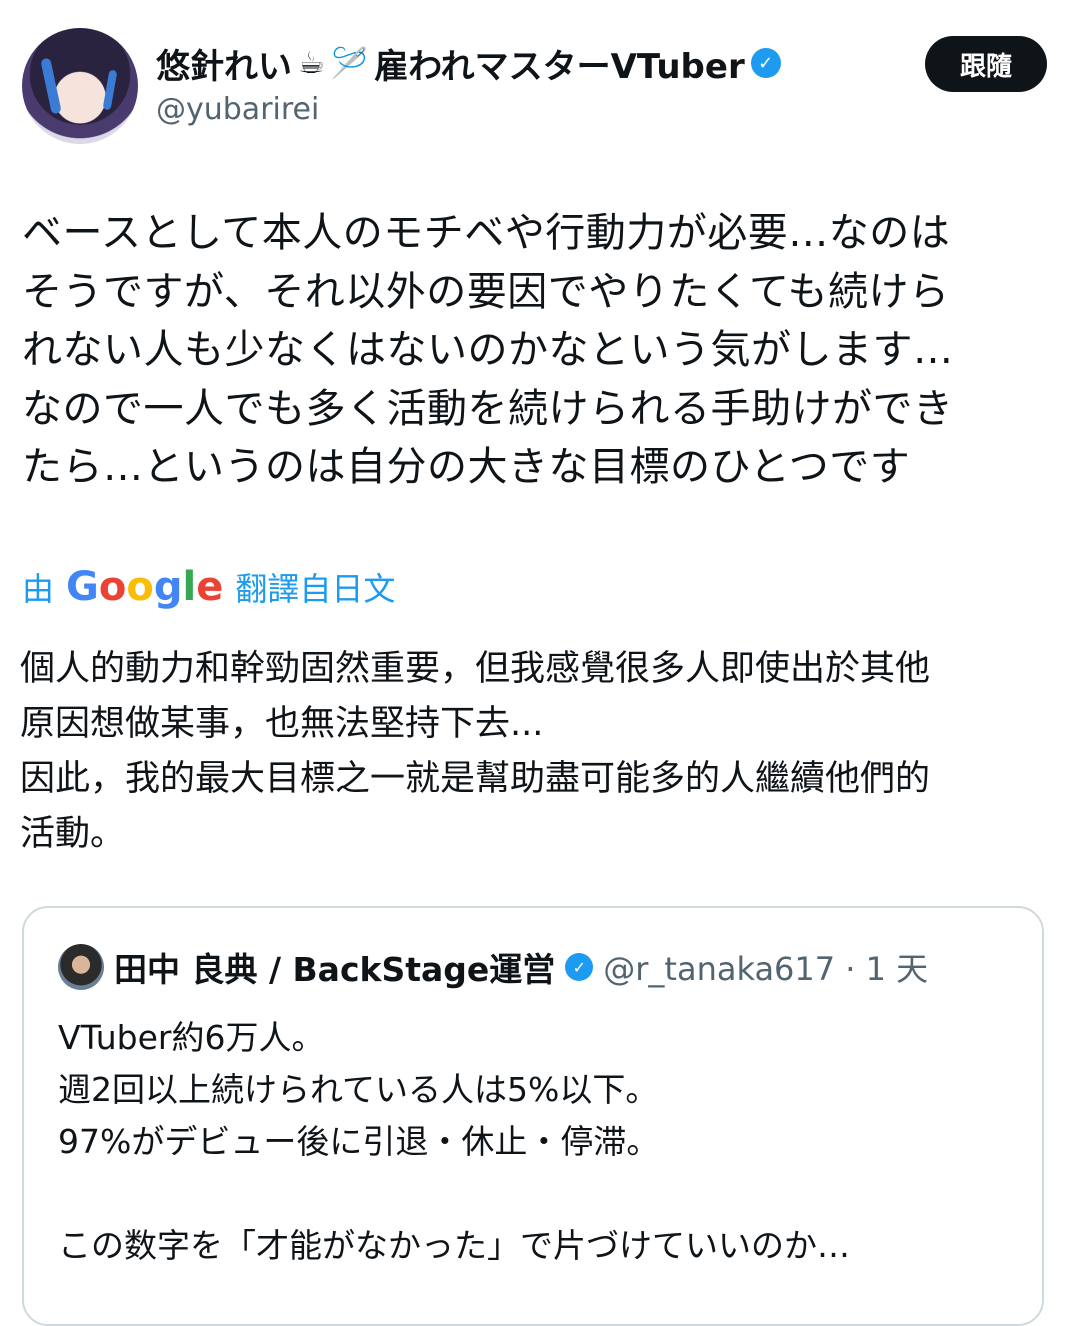 This screenshot has height=1326, width=1067. I want to click on translation-label: 由 Google 翻譯自日文, so click(208, 587).